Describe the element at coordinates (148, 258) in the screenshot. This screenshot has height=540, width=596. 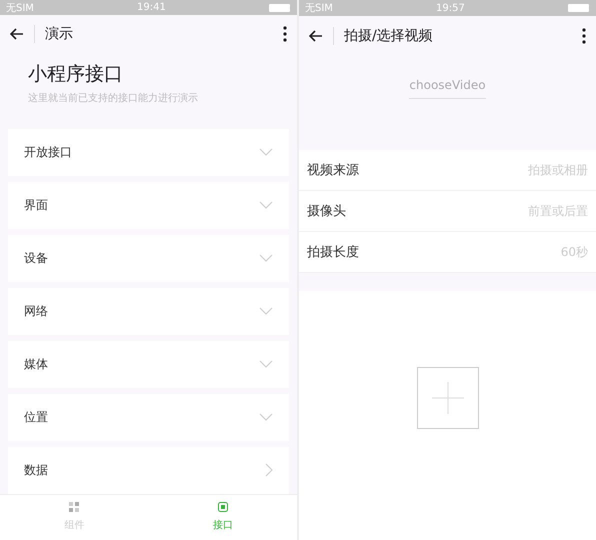
I see `api-category-row: 设备` at that location.